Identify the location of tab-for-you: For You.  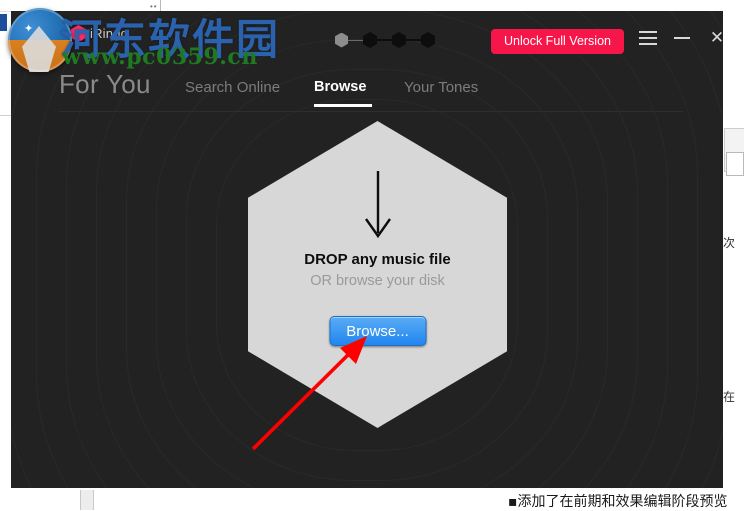
(105, 84).